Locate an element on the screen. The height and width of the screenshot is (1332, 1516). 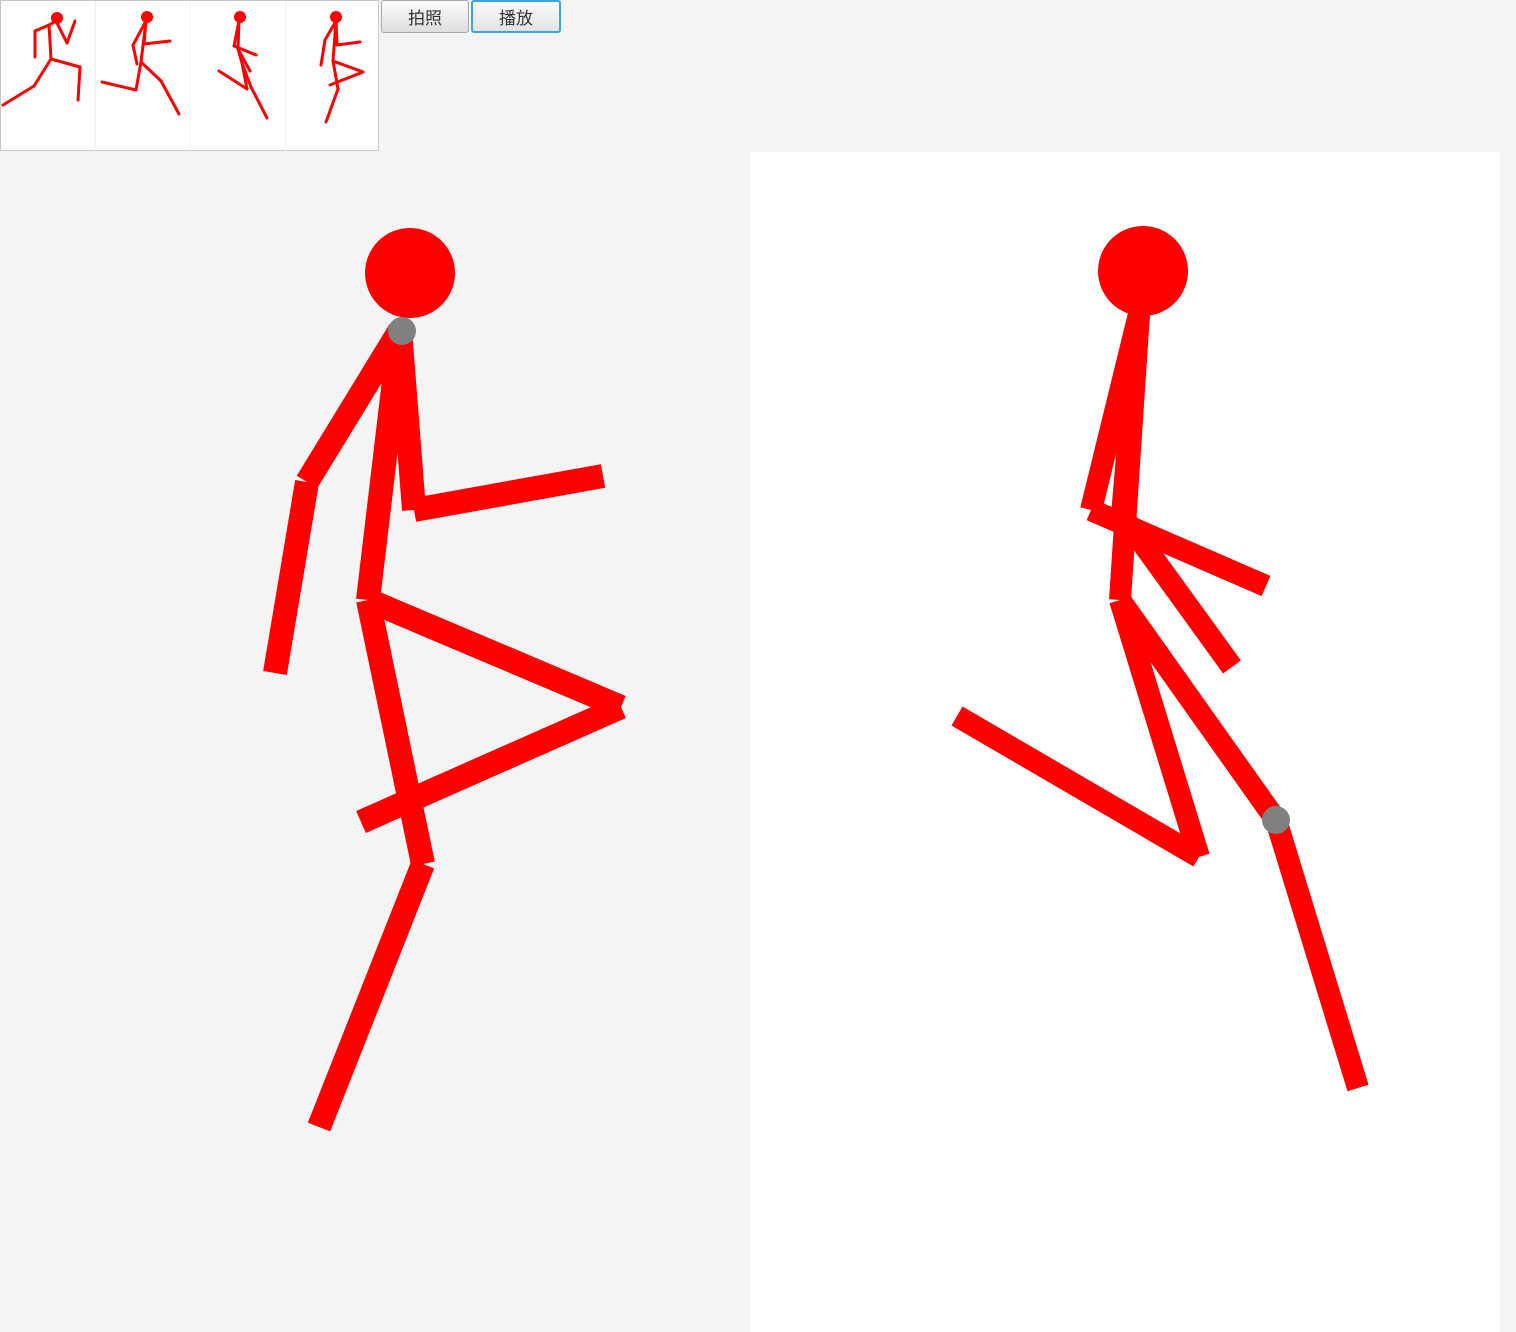
frame-thumbnail-strip is located at coordinates (190, 76).